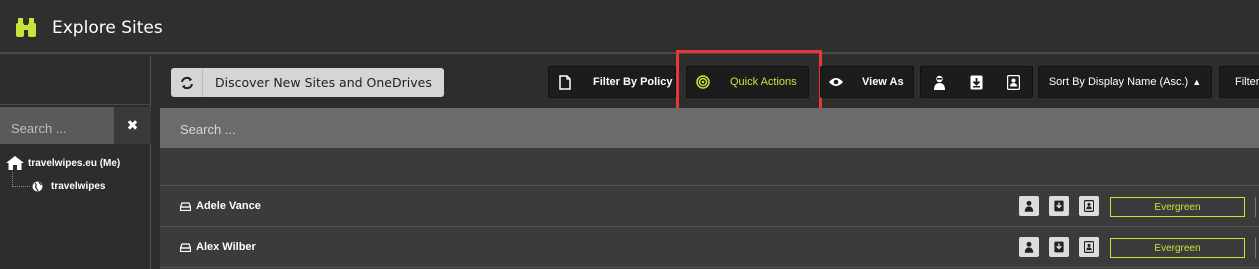 The height and width of the screenshot is (269, 1259). I want to click on filter-by-policy-button: Filter By Policy, so click(612, 82).